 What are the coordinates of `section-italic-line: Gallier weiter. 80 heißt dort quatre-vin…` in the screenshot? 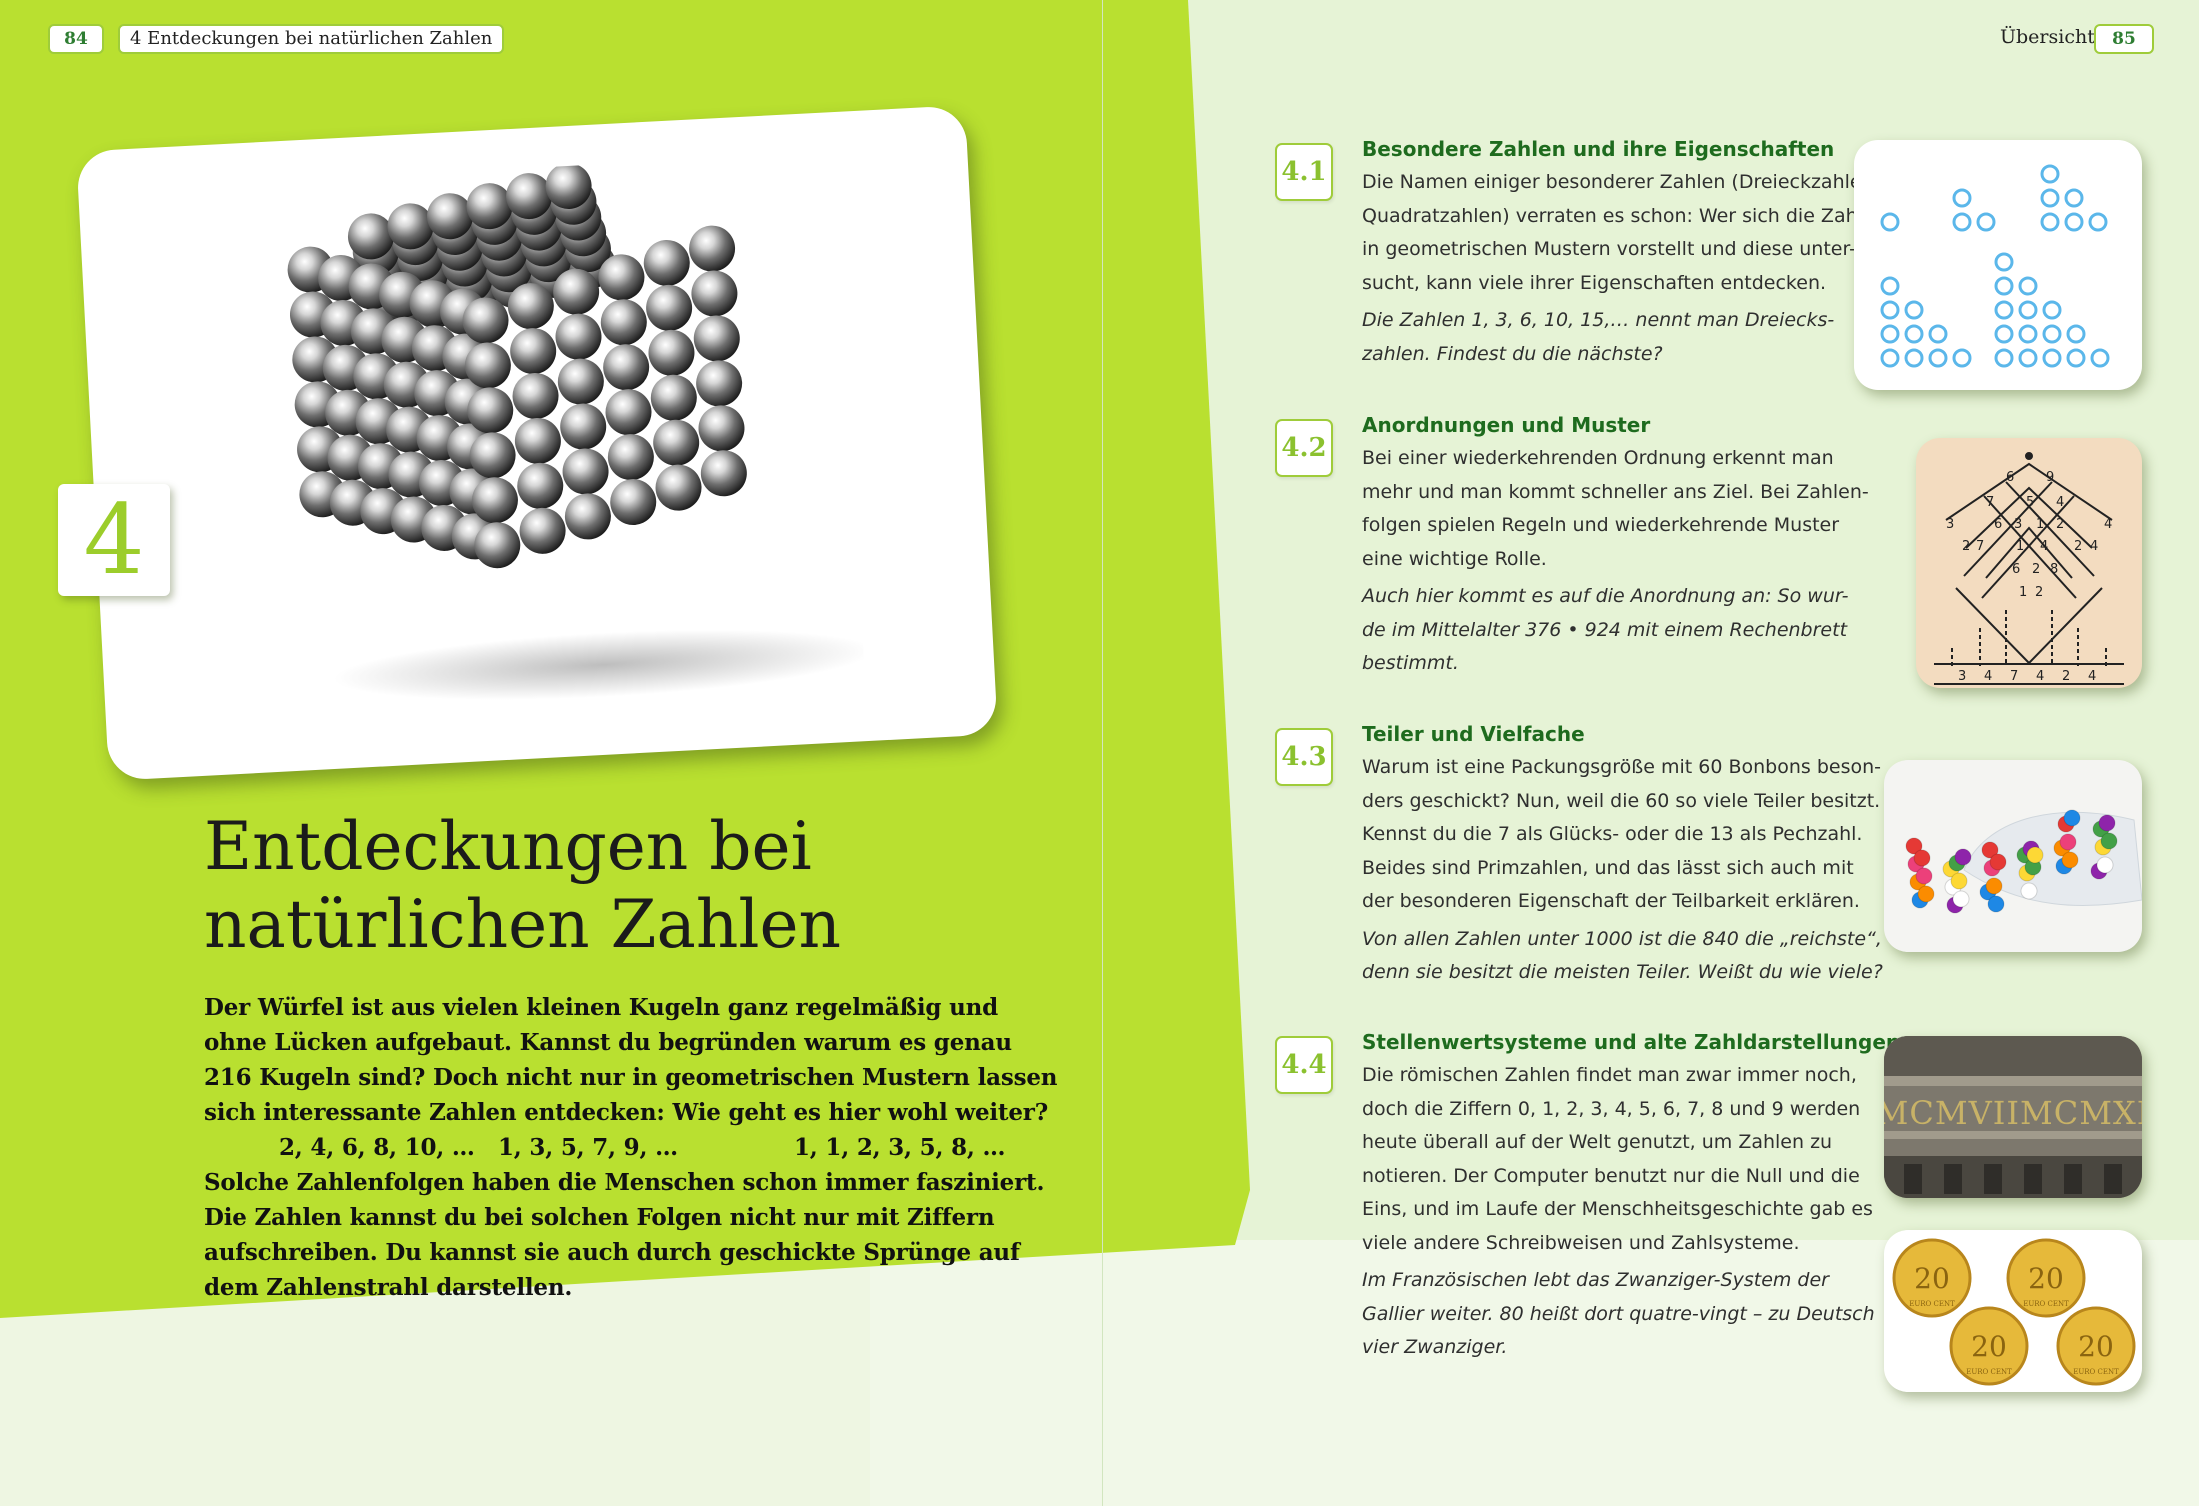 It's located at (1618, 1313).